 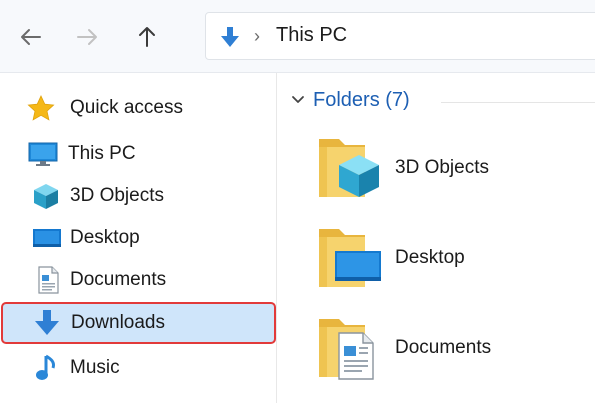 I want to click on sidebar-item-label: 3D Objects, so click(x=117, y=195).